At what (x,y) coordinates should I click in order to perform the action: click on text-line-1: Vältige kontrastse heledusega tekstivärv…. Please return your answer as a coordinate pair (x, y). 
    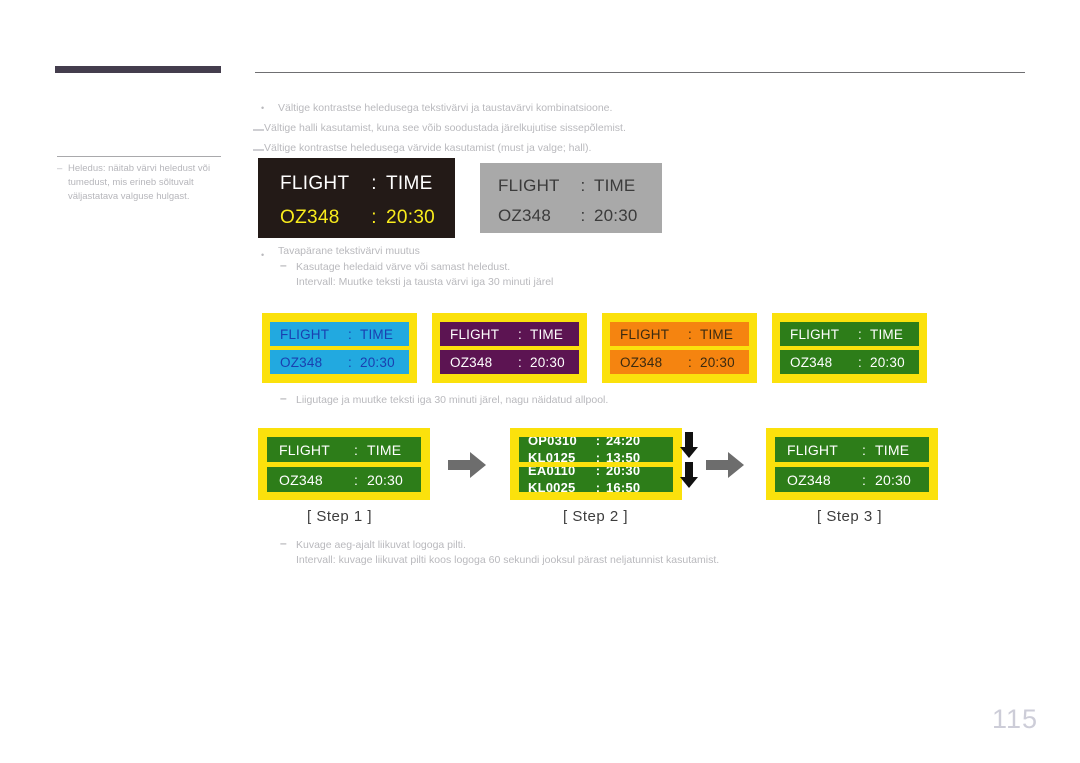
    Looking at the image, I should click on (445, 108).